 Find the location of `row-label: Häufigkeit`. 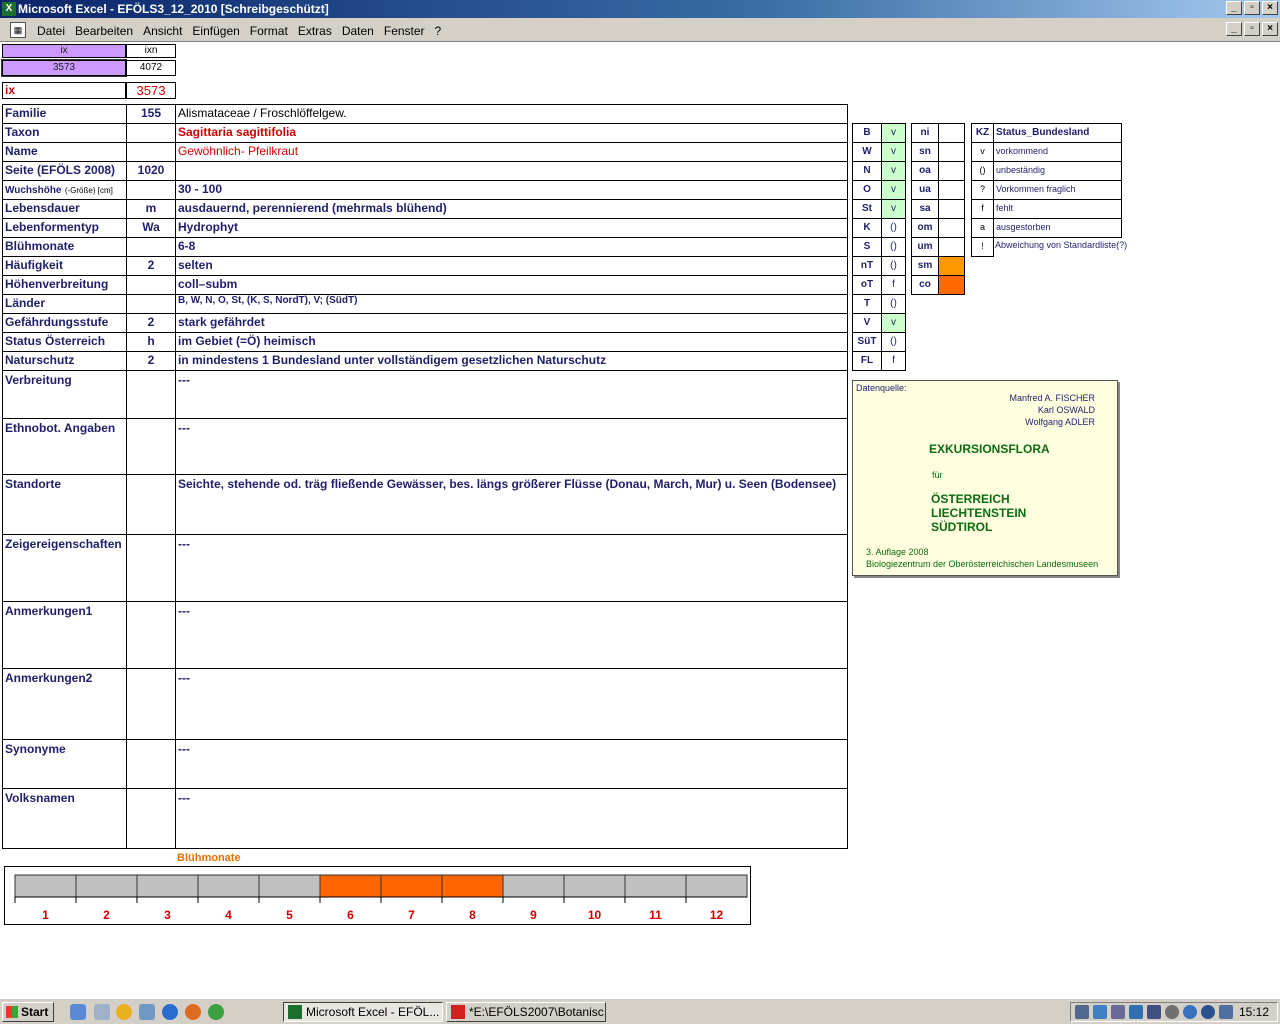

row-label: Häufigkeit is located at coordinates (64, 266).